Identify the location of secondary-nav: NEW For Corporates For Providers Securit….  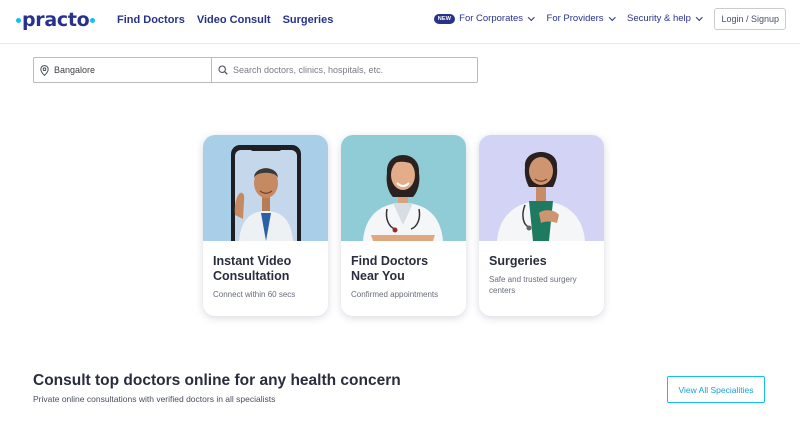
(609, 18).